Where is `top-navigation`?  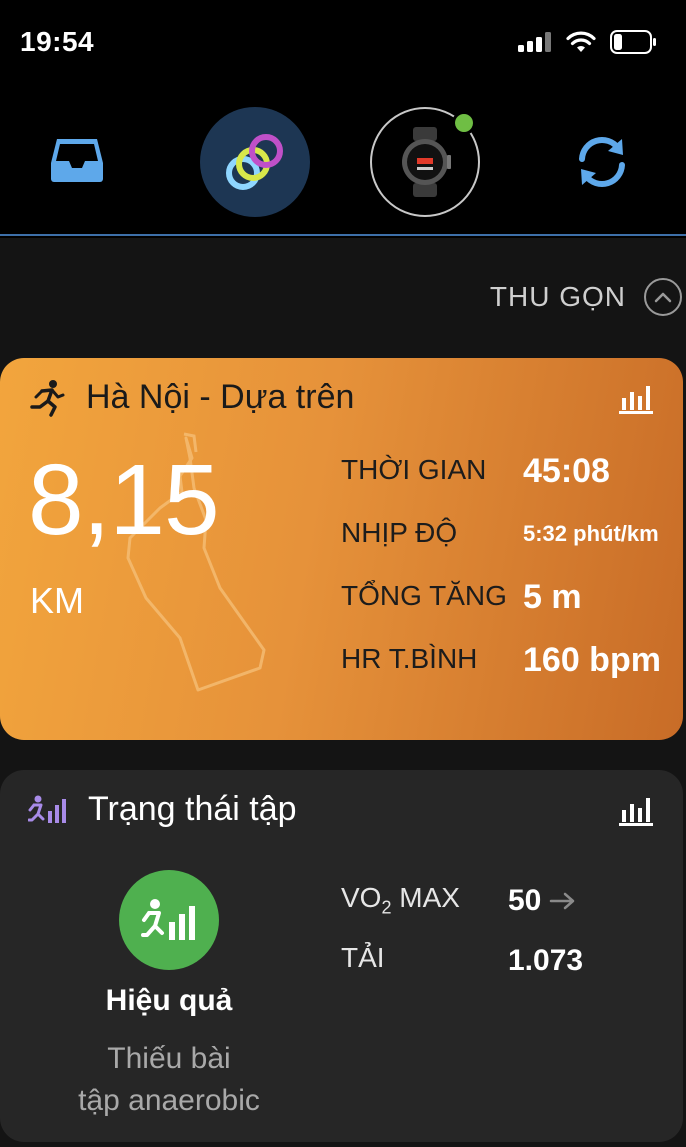
top-navigation is located at coordinates (343, 163).